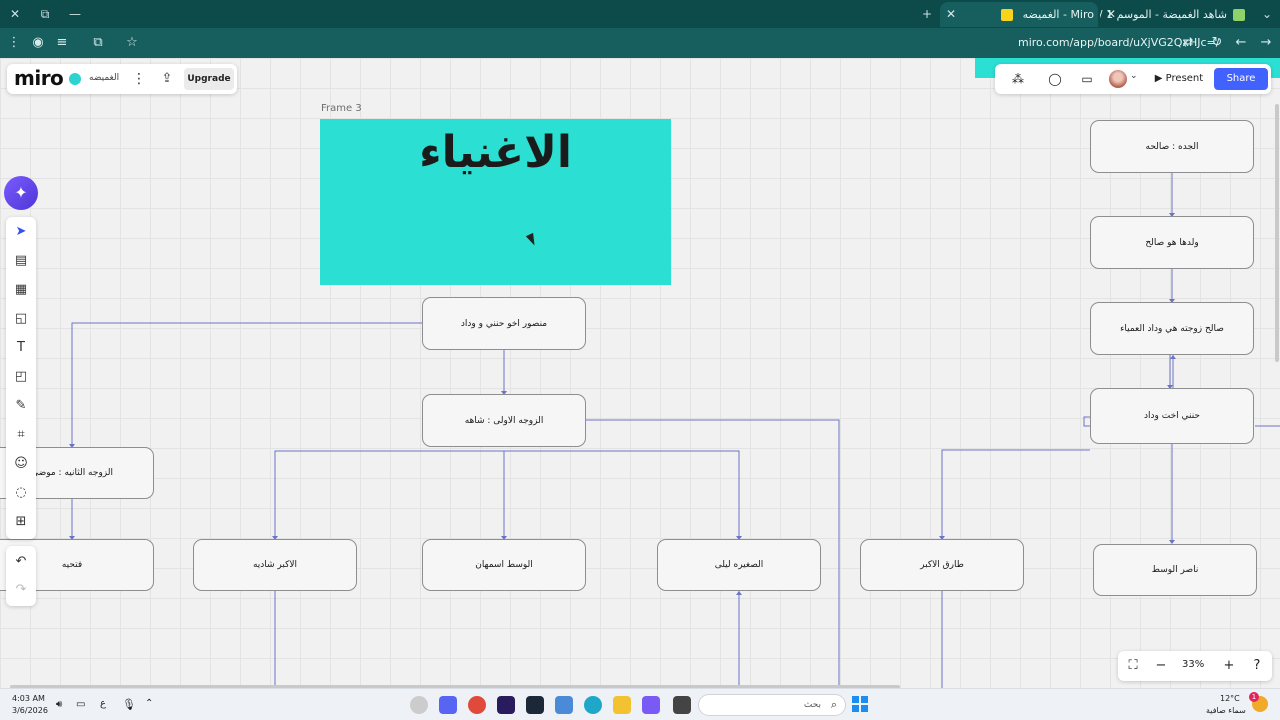 This screenshot has height=720, width=1280. I want to click on zoom-in-button: +, so click(1229, 666).